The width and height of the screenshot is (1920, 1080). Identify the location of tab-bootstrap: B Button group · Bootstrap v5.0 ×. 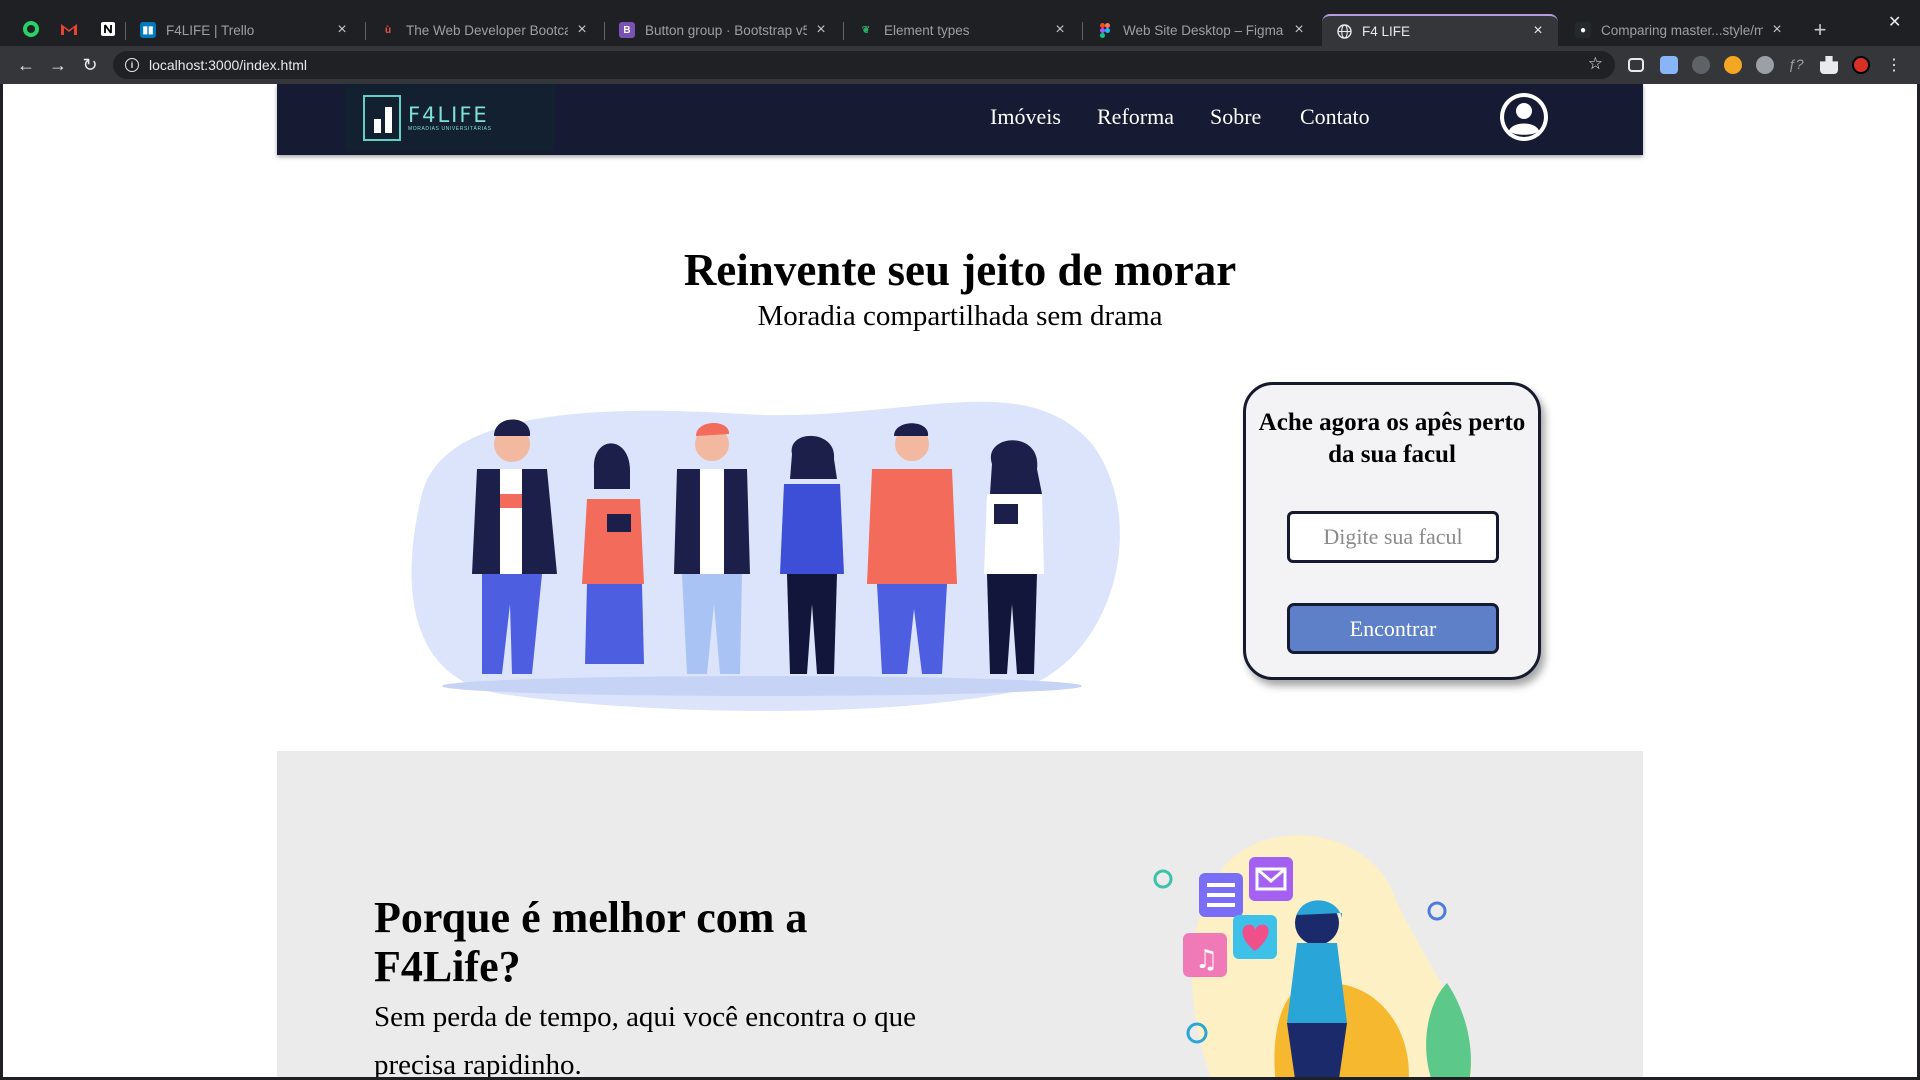
(723, 30).